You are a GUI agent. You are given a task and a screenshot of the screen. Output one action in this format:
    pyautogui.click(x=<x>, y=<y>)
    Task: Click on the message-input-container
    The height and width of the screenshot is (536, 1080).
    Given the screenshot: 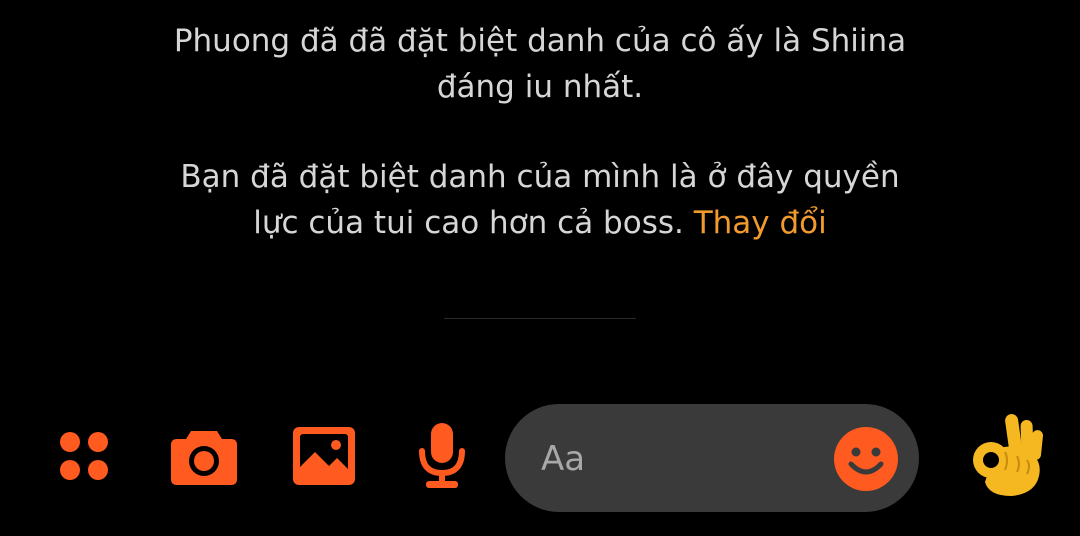 What is the action you would take?
    pyautogui.click(x=712, y=458)
    